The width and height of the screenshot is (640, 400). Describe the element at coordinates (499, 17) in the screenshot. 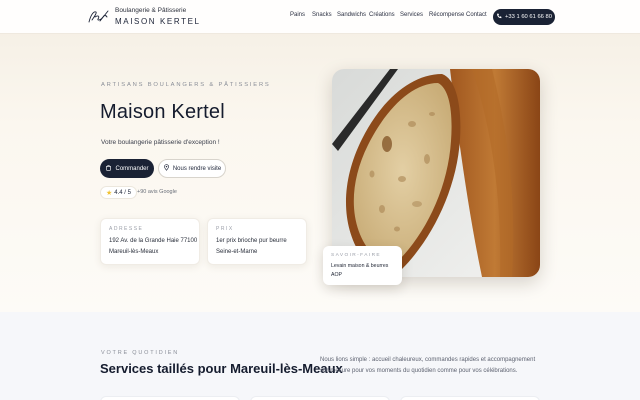

I see `phone-icon` at that location.